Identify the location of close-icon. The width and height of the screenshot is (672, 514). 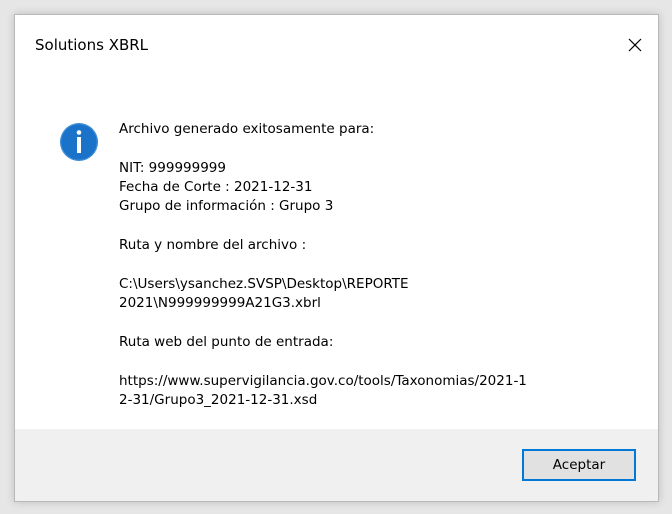
(635, 45).